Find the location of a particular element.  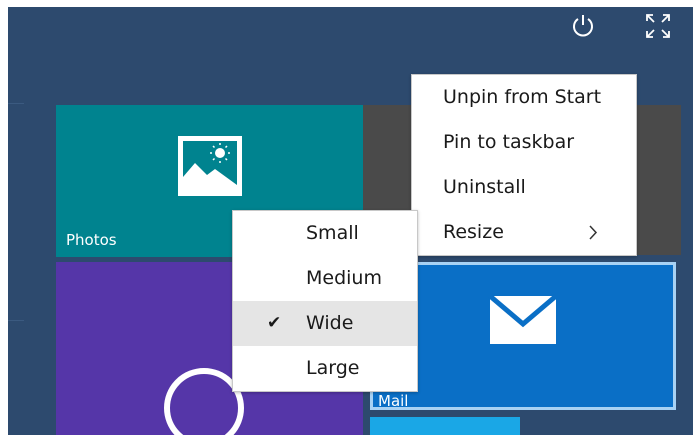

expand-icon is located at coordinates (658, 26).